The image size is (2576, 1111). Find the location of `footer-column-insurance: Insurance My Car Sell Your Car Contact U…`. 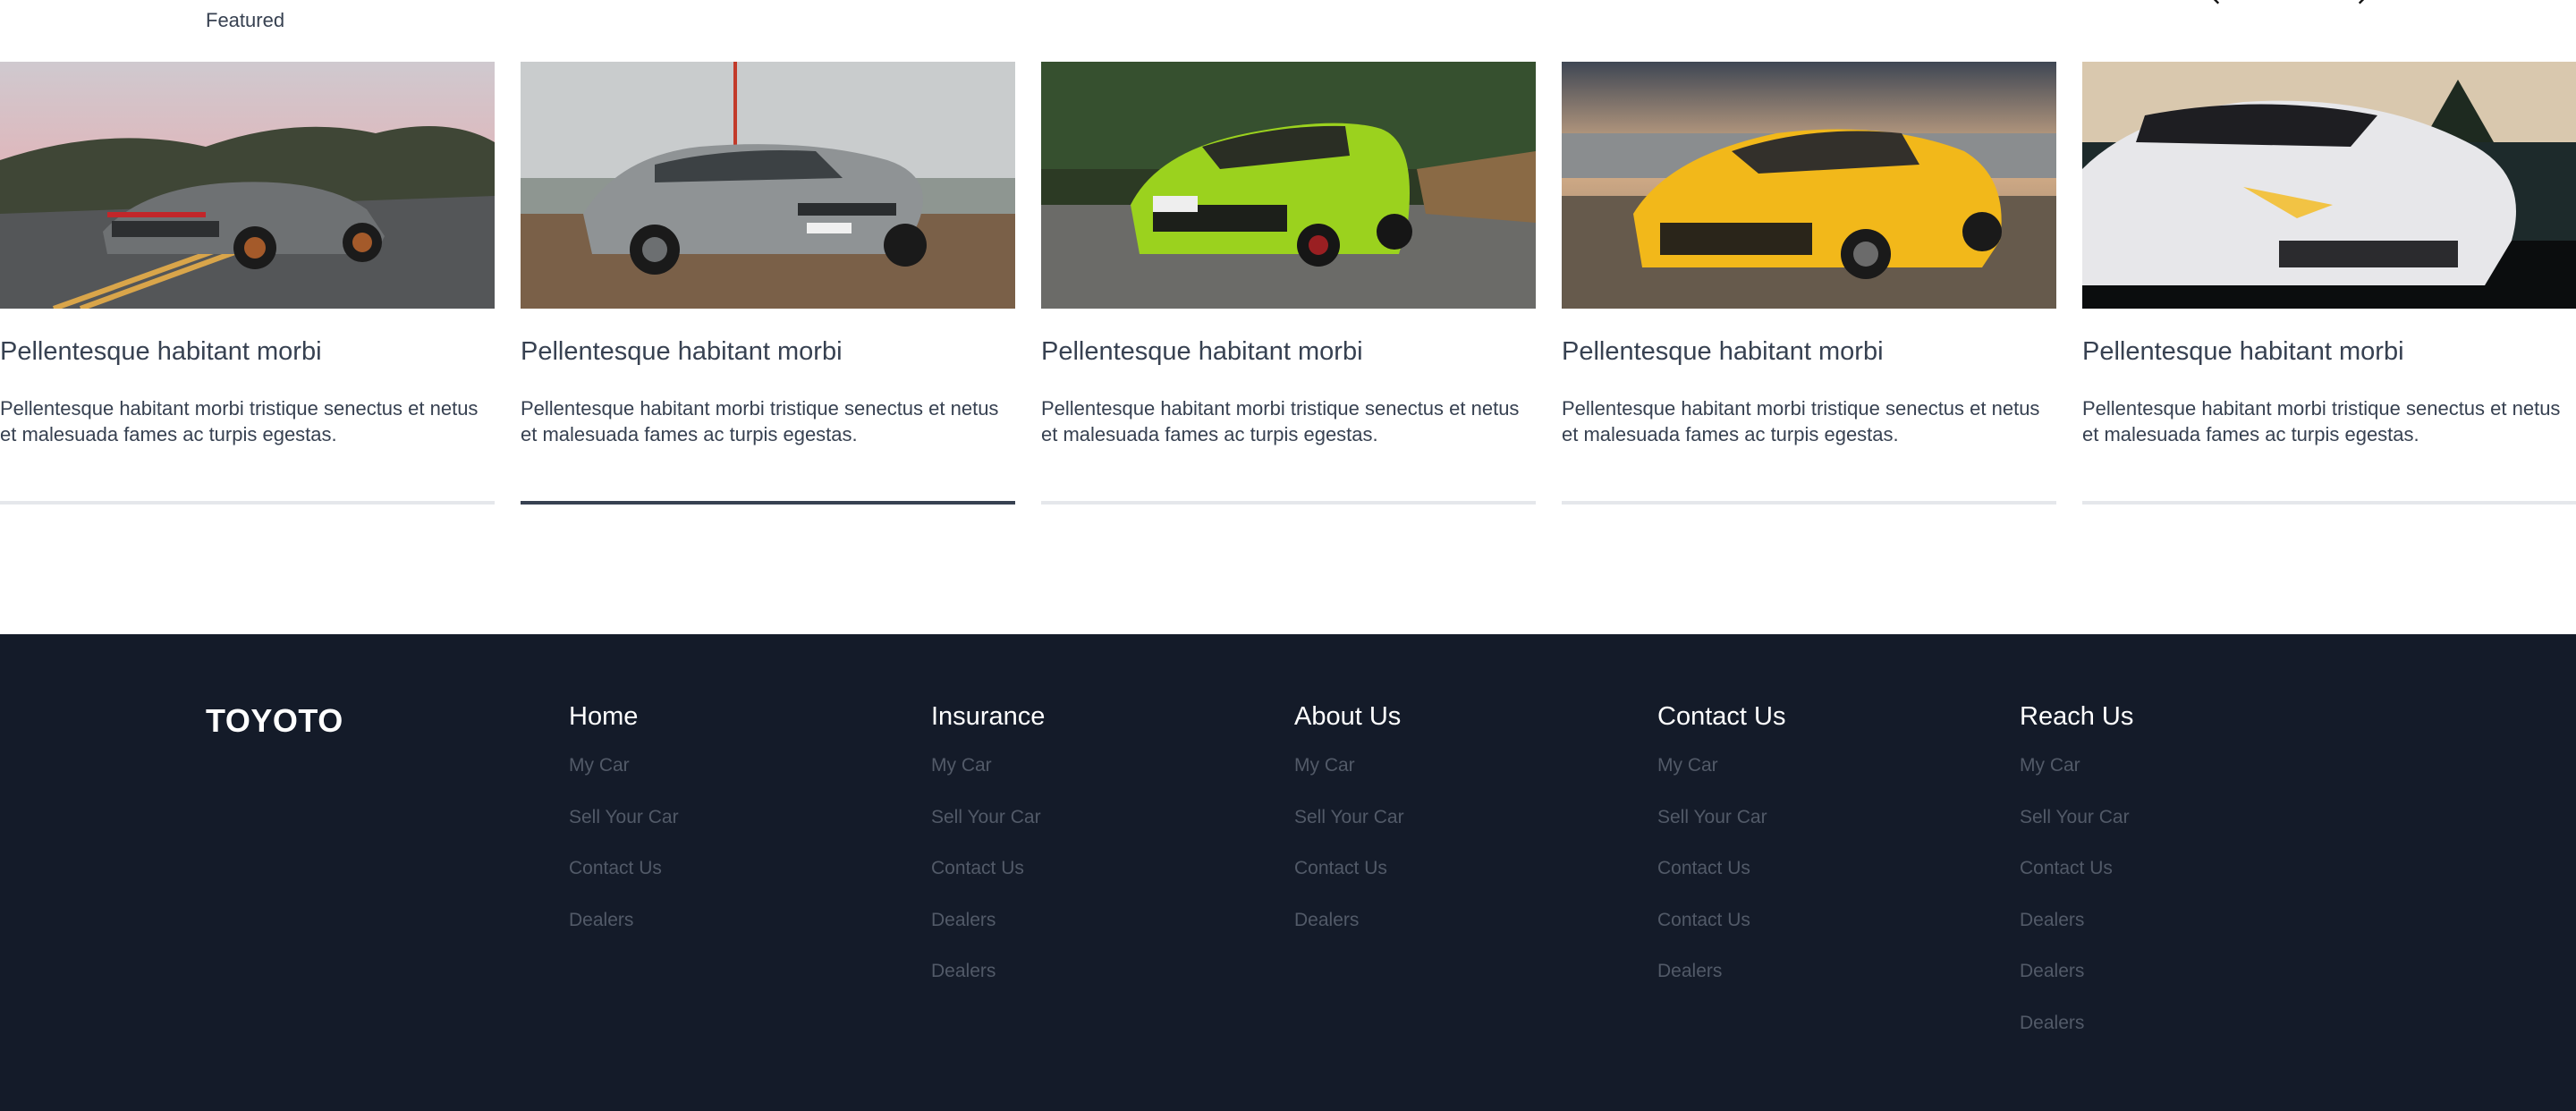

footer-column-insurance: Insurance My Car Sell Your Car Contact U… is located at coordinates (1101, 858).